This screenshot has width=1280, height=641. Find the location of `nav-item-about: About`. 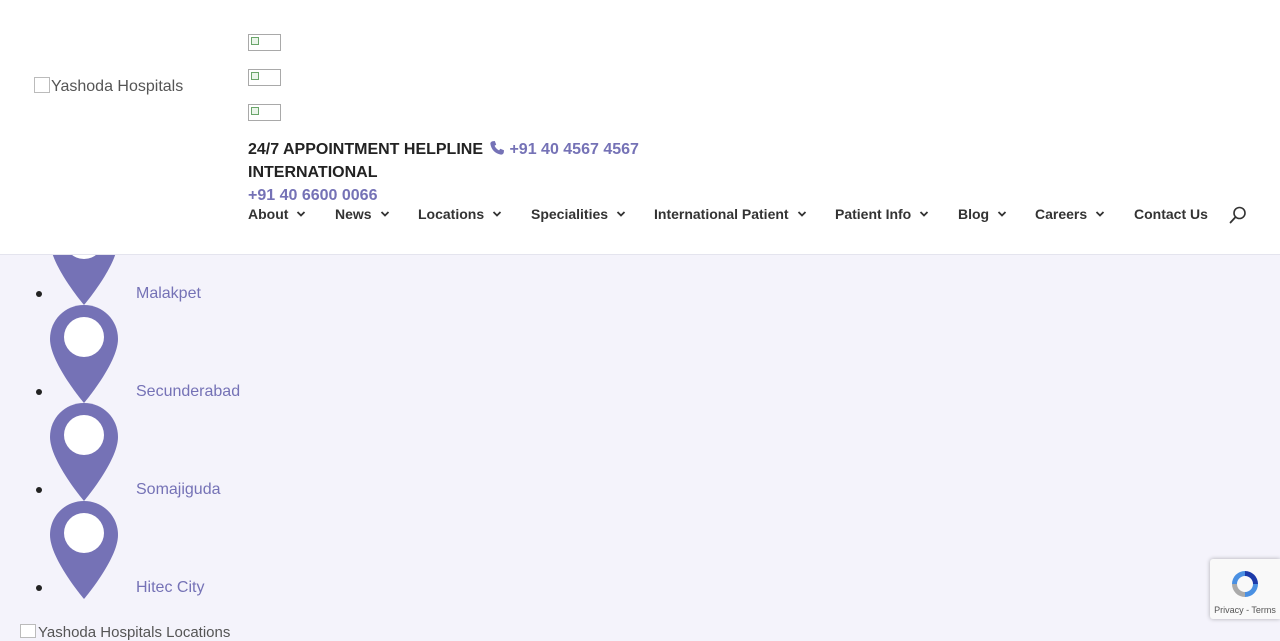

nav-item-about: About is located at coordinates (277, 214).